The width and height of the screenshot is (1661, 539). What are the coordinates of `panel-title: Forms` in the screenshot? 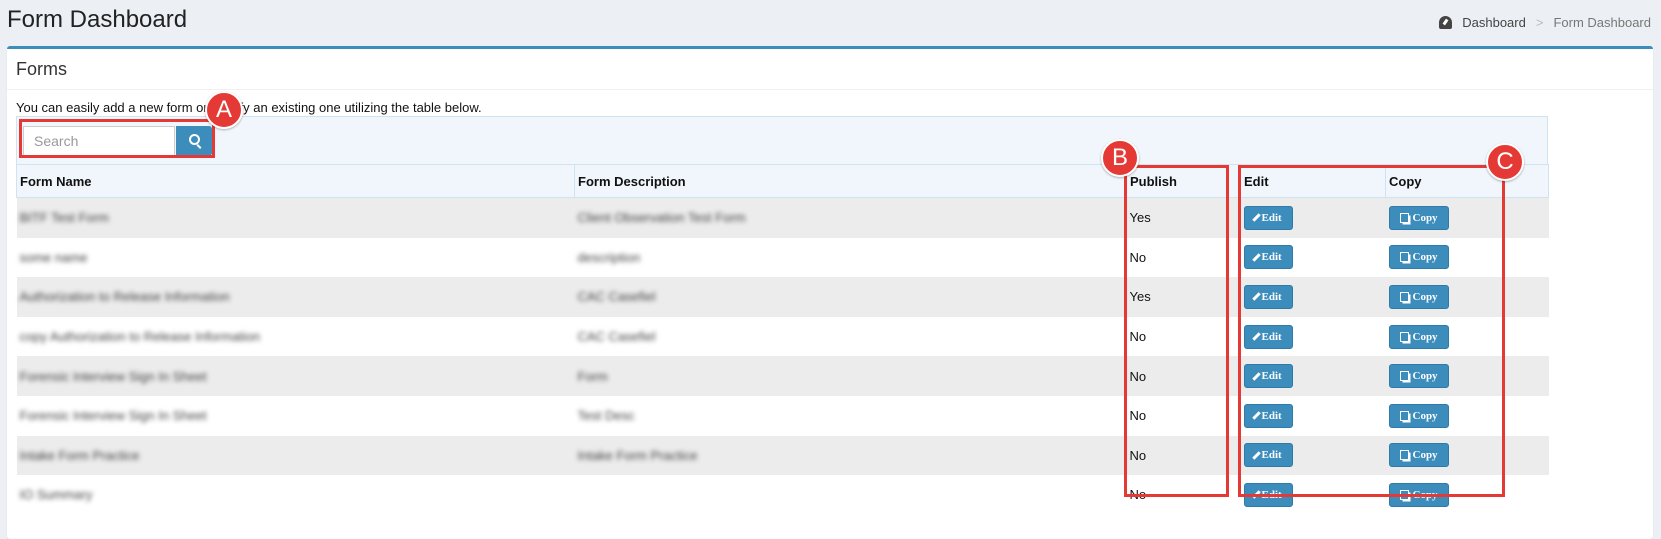 It's located at (41, 69).